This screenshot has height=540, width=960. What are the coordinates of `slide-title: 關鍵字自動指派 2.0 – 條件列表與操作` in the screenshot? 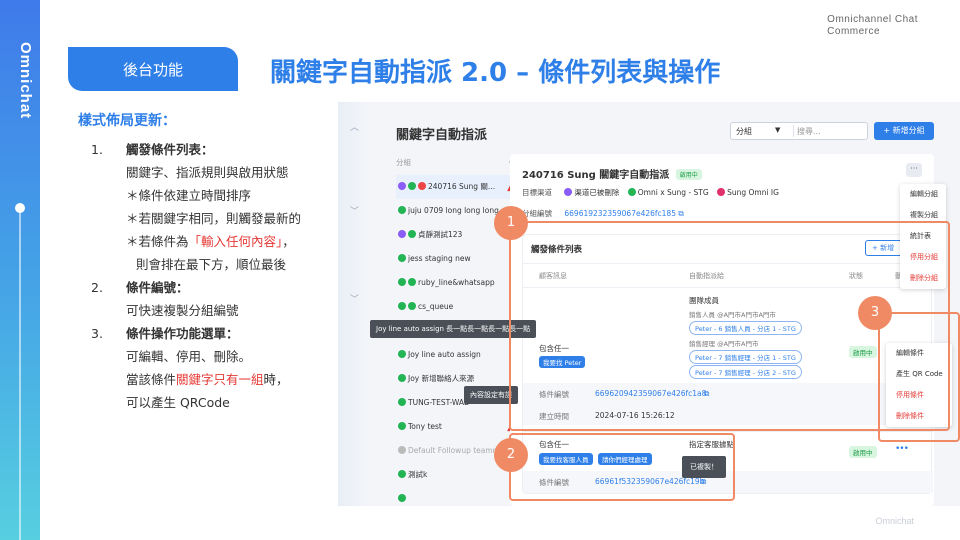 It's located at (495, 73).